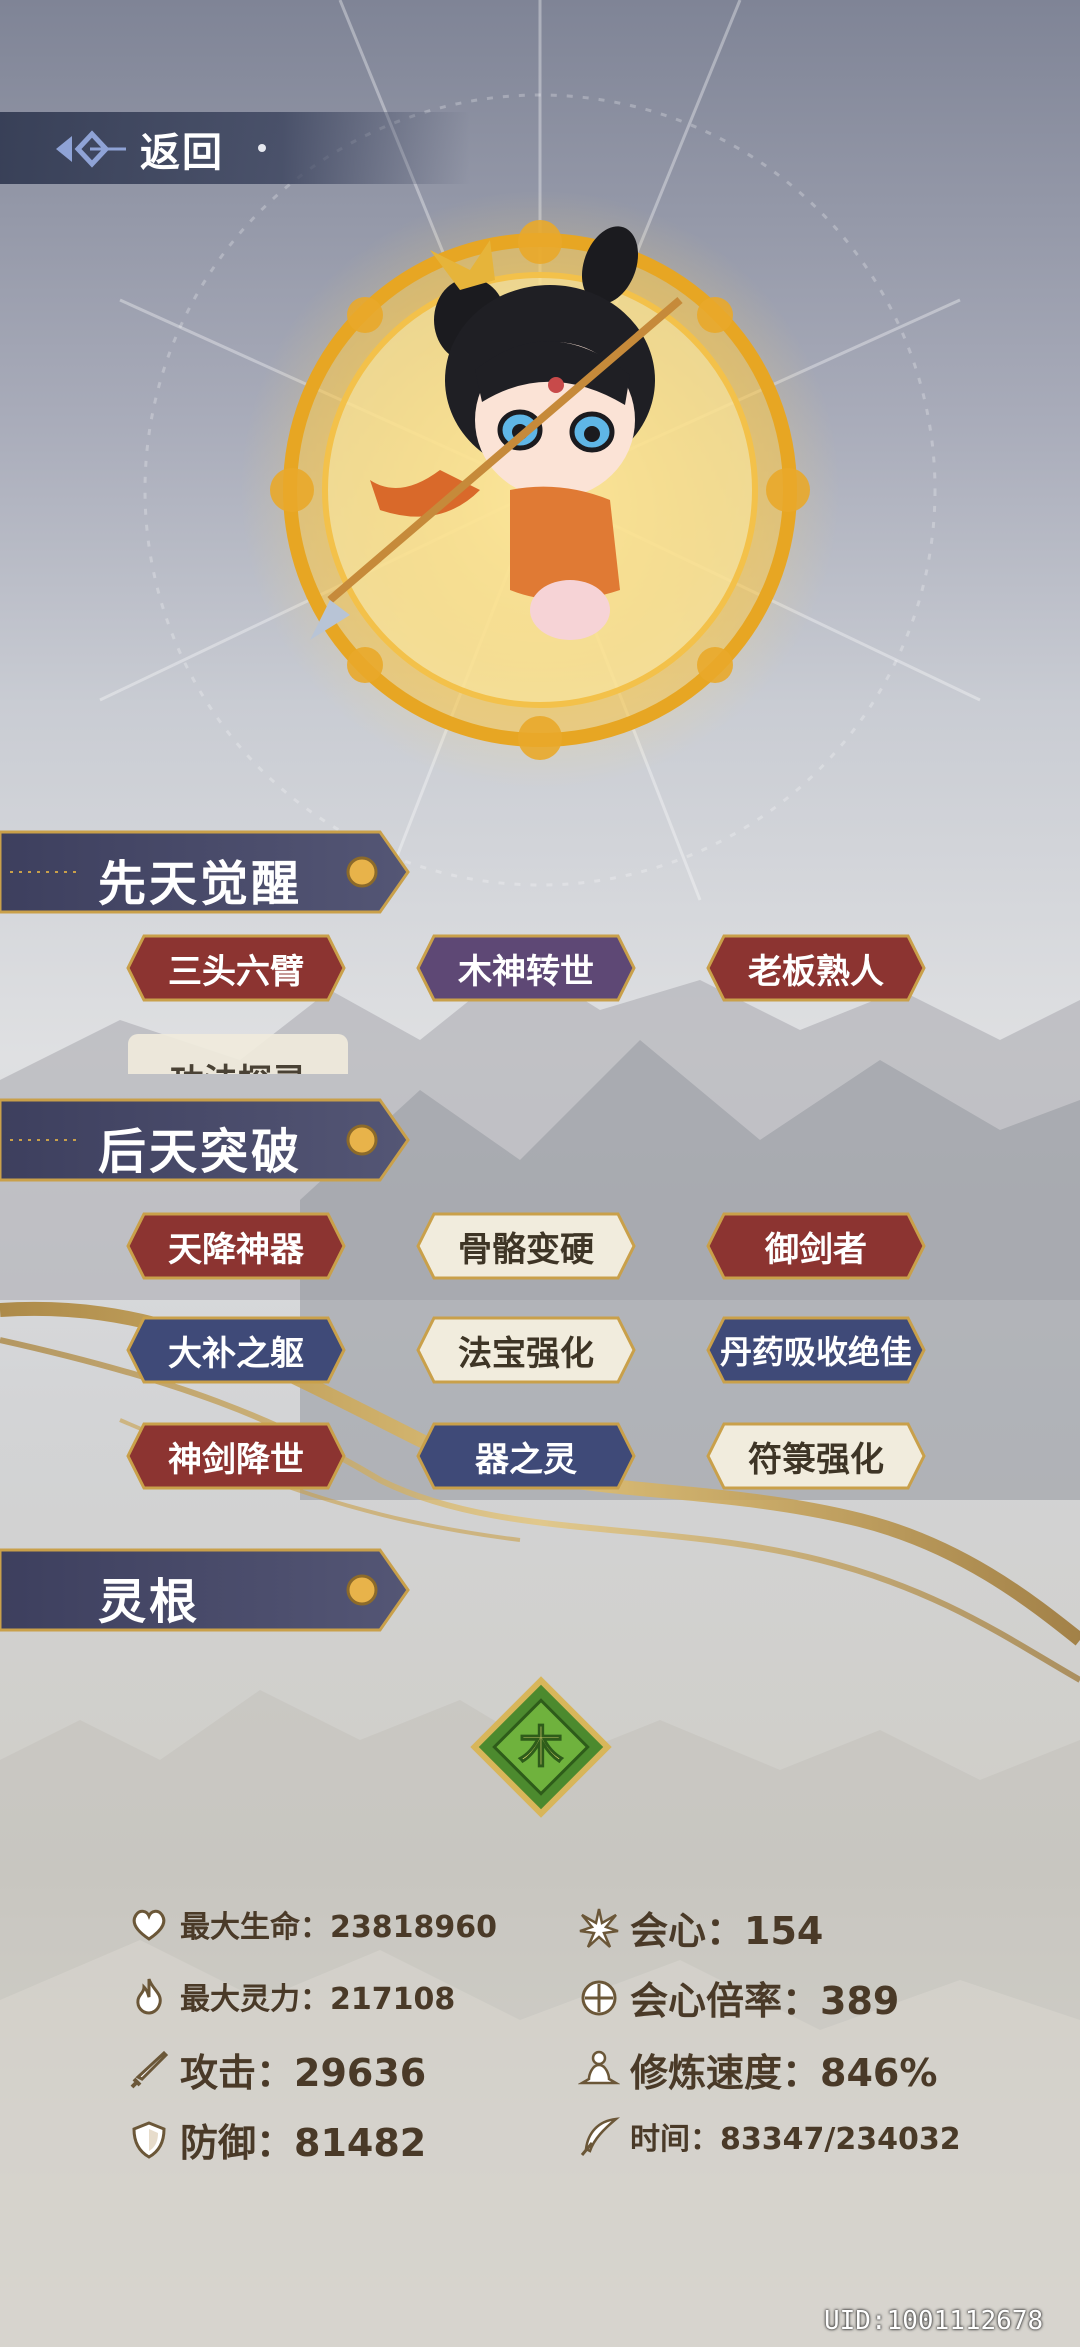 The image size is (1080, 2347). What do you see at coordinates (149, 2139) in the screenshot?
I see `shield-icon` at bounding box center [149, 2139].